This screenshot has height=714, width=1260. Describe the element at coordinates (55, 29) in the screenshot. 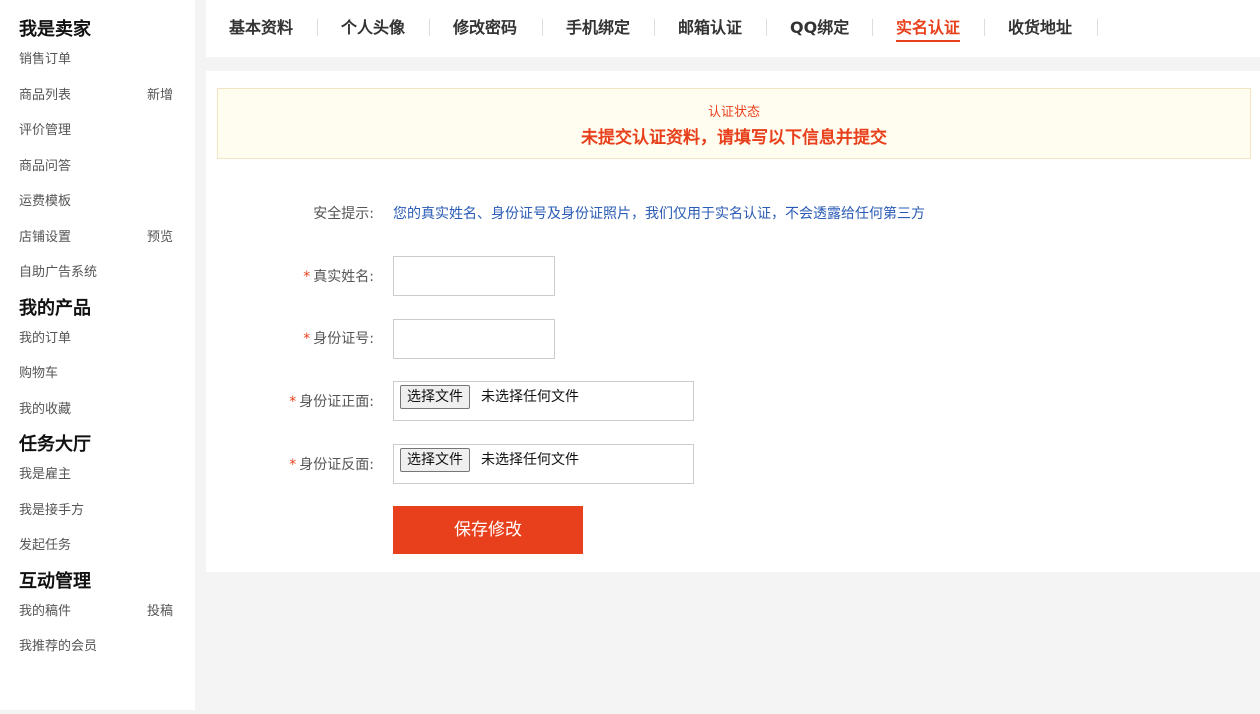

I see `sidebar-group-title: 我是卖家` at that location.